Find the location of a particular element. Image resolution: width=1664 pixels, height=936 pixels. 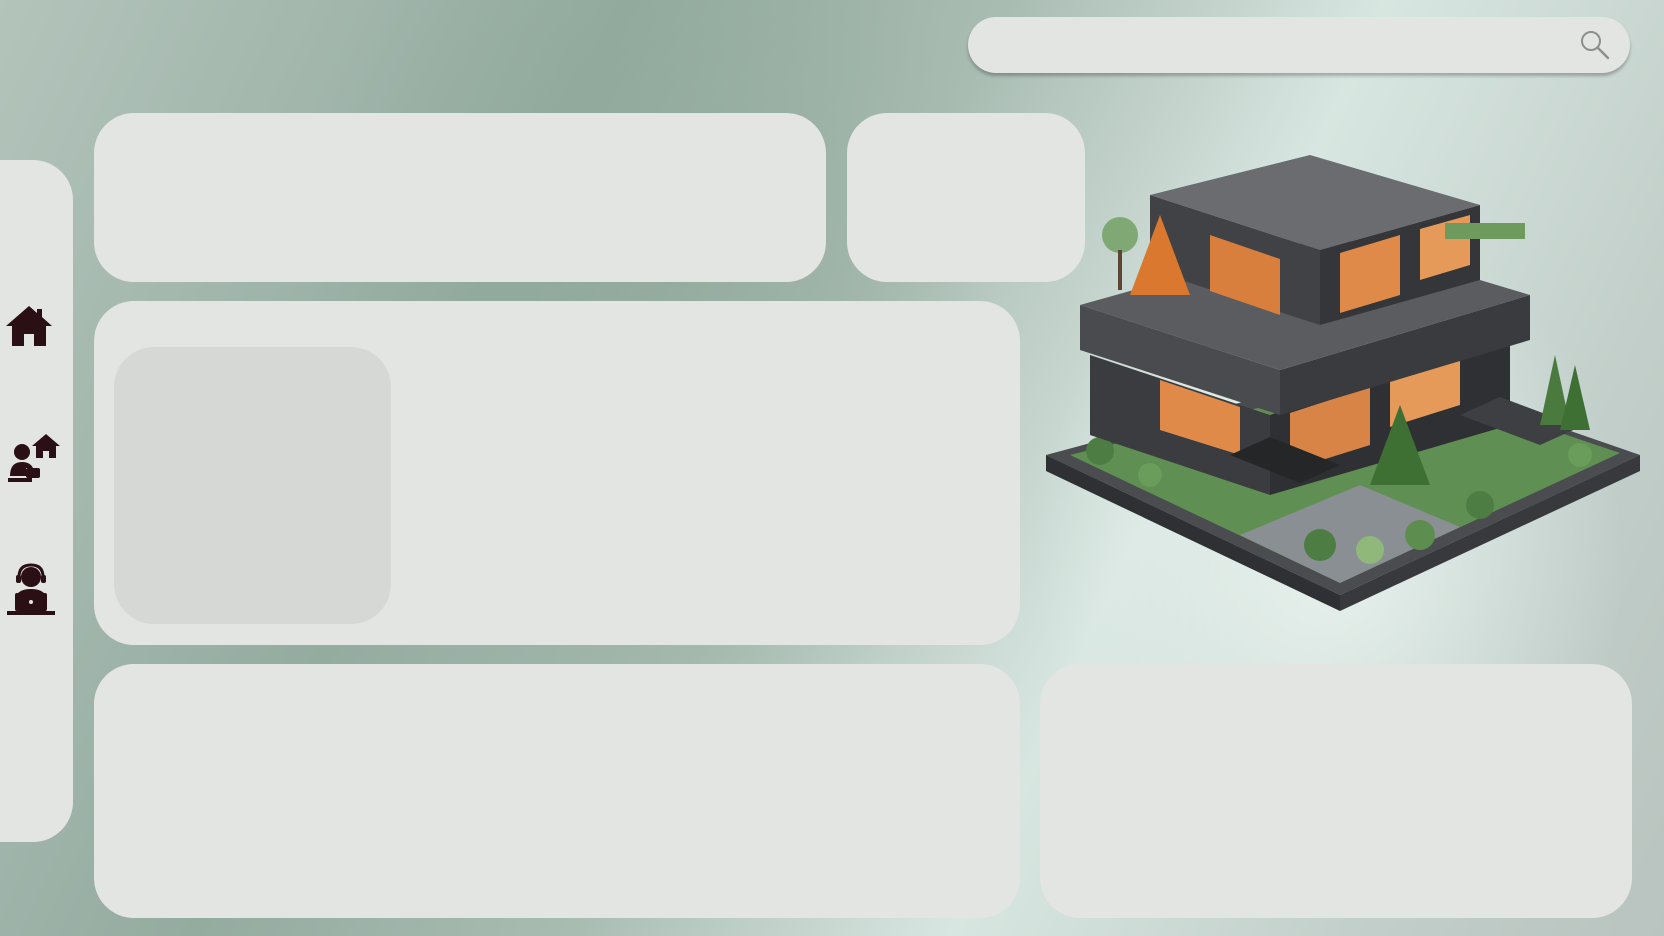

agent-house-icon is located at coordinates (35, 458).